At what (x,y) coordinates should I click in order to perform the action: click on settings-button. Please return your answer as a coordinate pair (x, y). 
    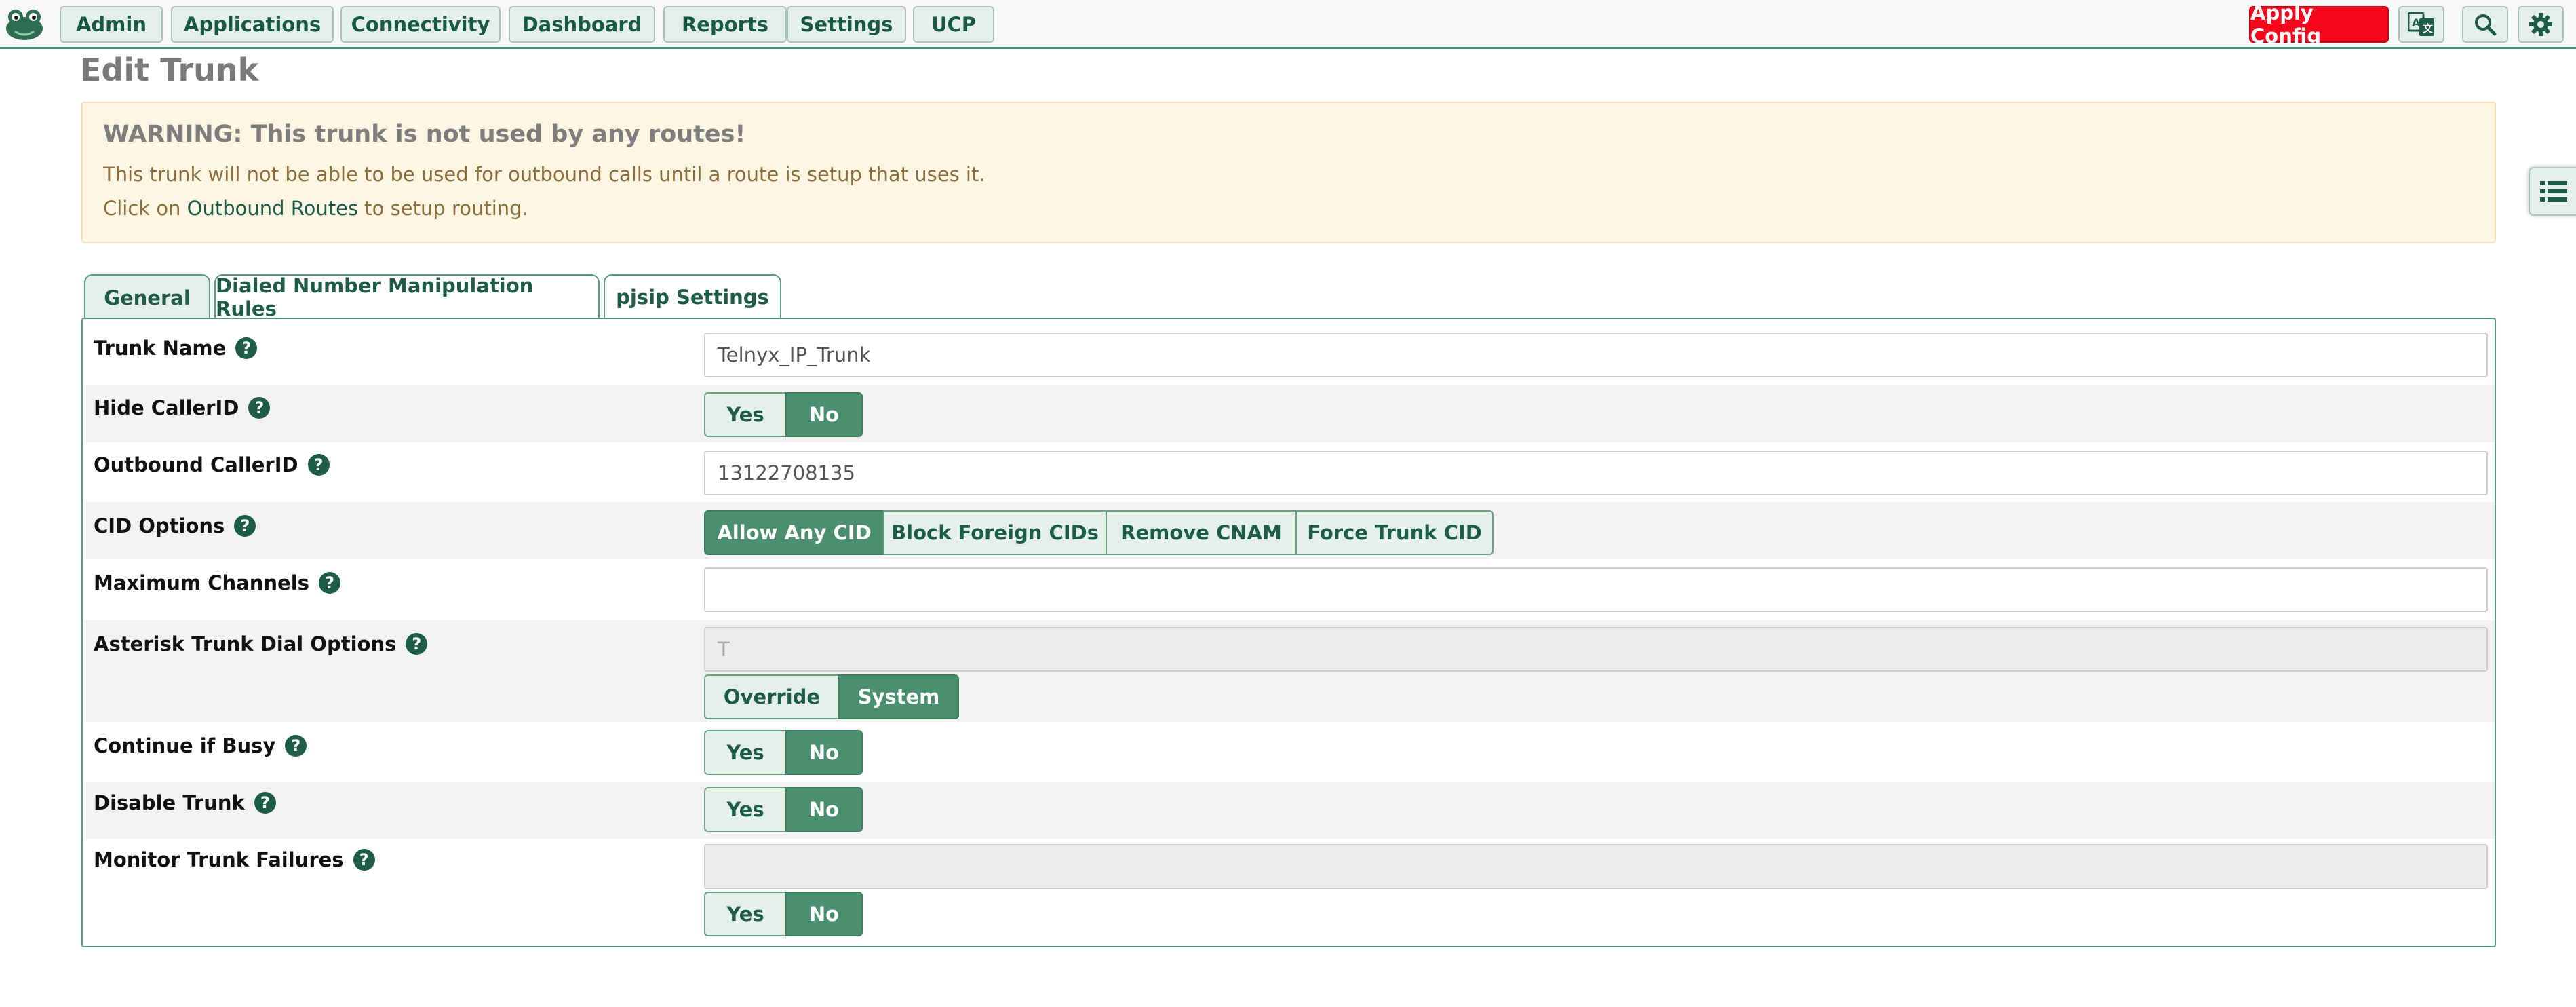
    Looking at the image, I should click on (2541, 24).